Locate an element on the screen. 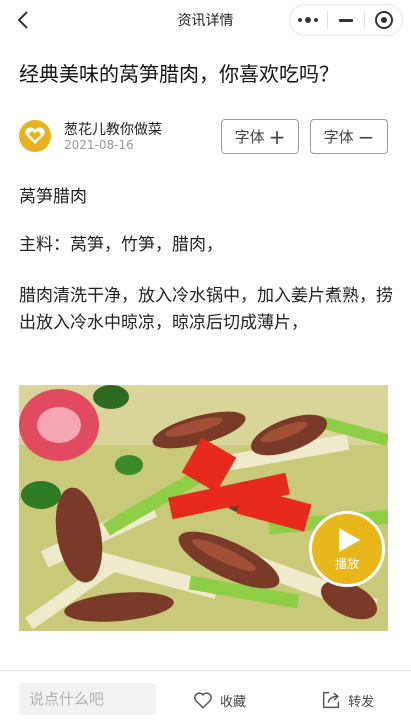 The width and height of the screenshot is (411, 722). bottom-divider is located at coordinates (205, 670).